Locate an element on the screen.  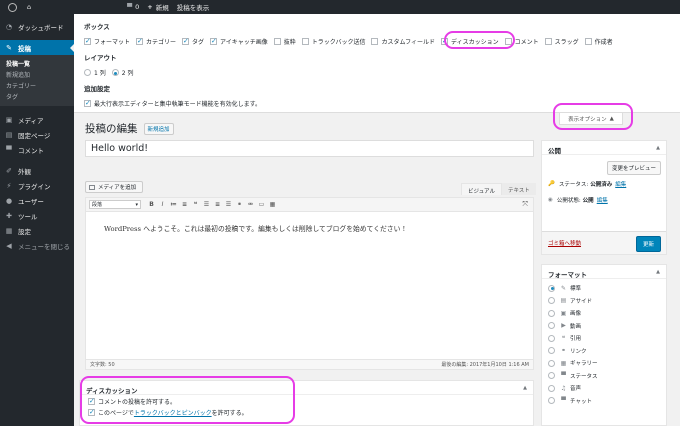
toolbar-toggle-icon: ▦ is located at coordinates (272, 204).